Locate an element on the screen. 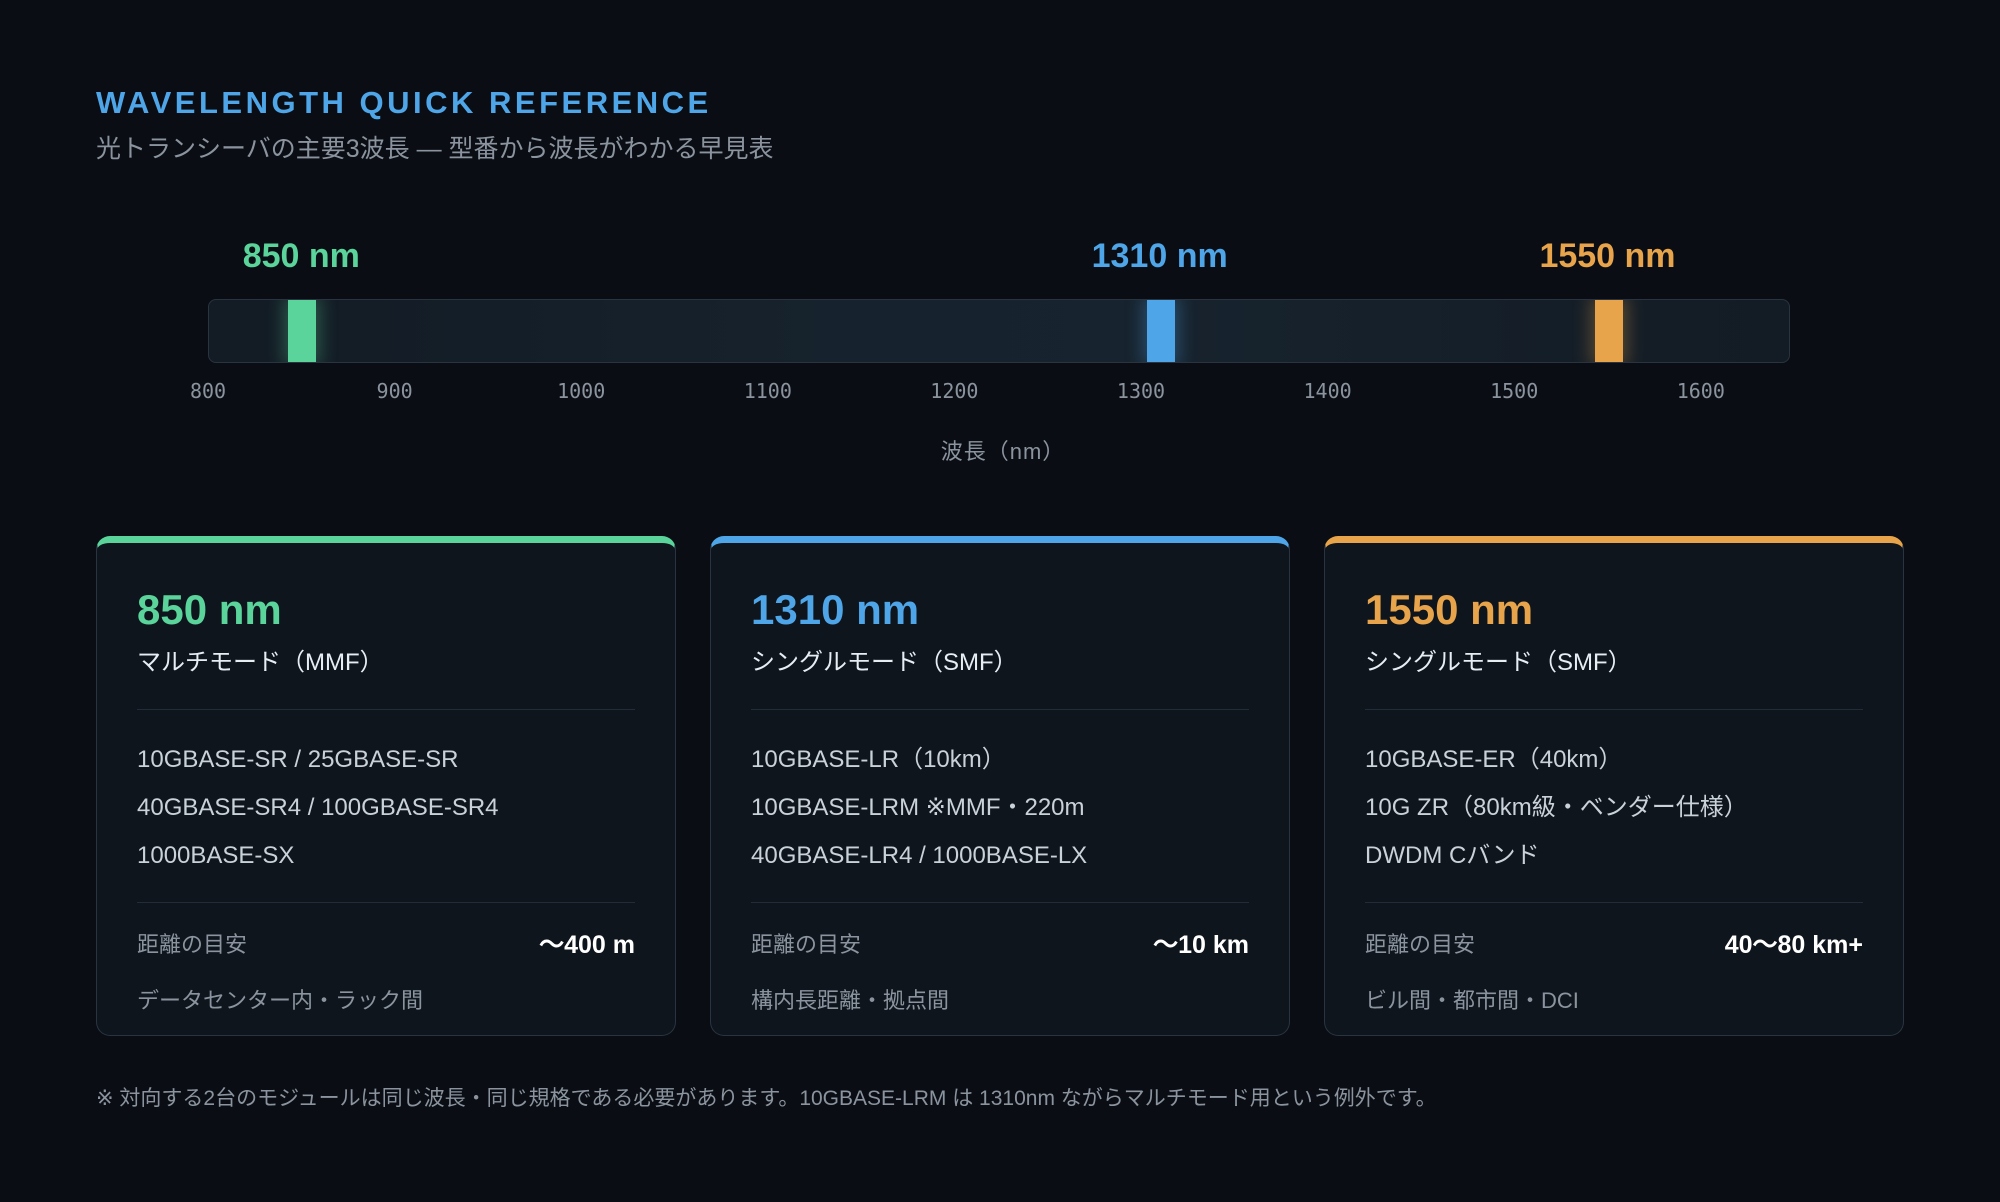 Image resolution: width=2000 pixels, height=1202 pixels. standard-item: 1000BASE-SX is located at coordinates (216, 855).